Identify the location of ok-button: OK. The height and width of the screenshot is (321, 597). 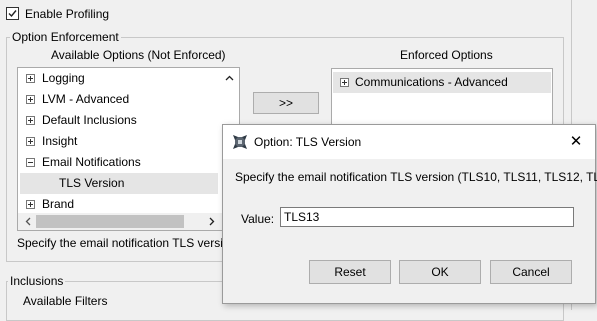
(440, 272).